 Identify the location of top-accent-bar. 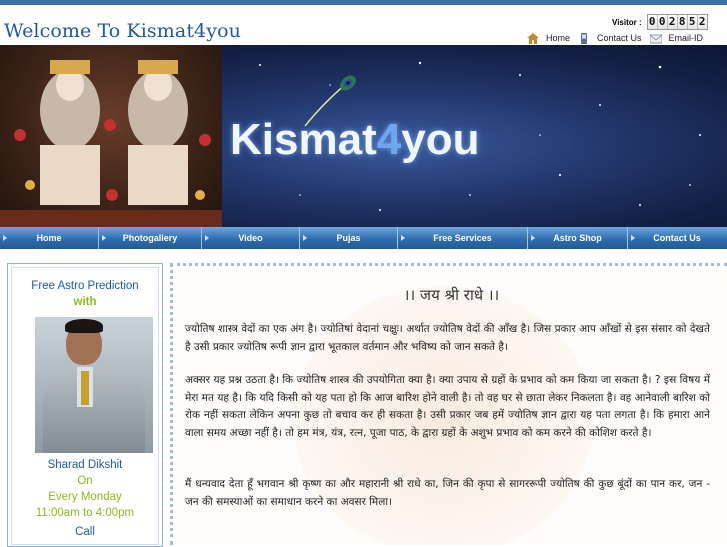
(363, 2).